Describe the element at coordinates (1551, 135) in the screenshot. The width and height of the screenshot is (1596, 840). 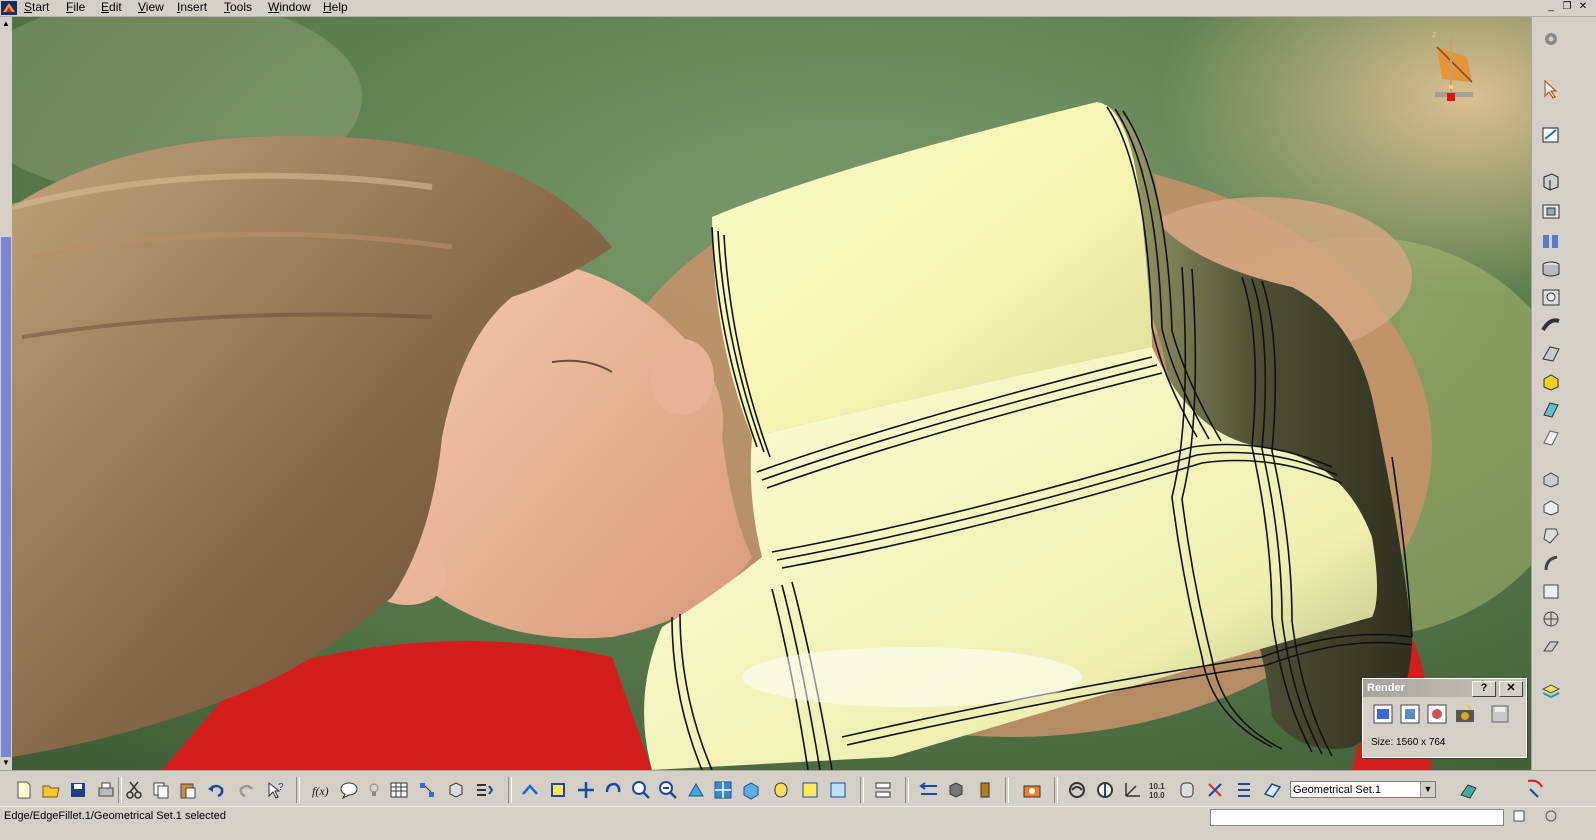
I see `sketch-icon` at that location.